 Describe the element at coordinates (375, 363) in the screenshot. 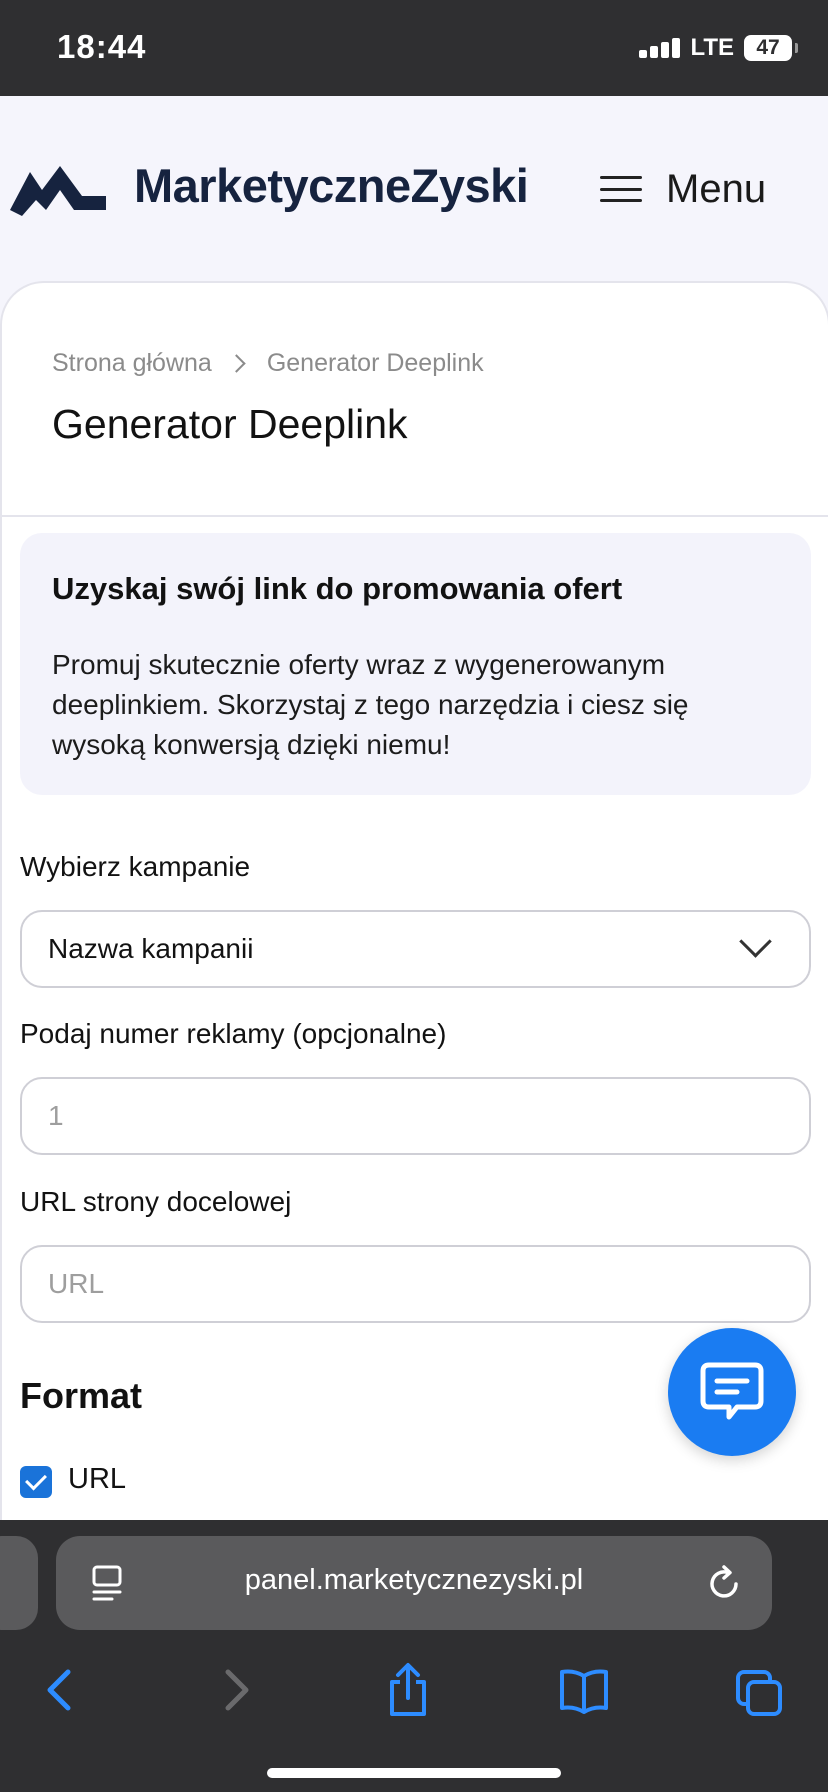

I see `breadcrumb-current: Generator Deeplink` at that location.